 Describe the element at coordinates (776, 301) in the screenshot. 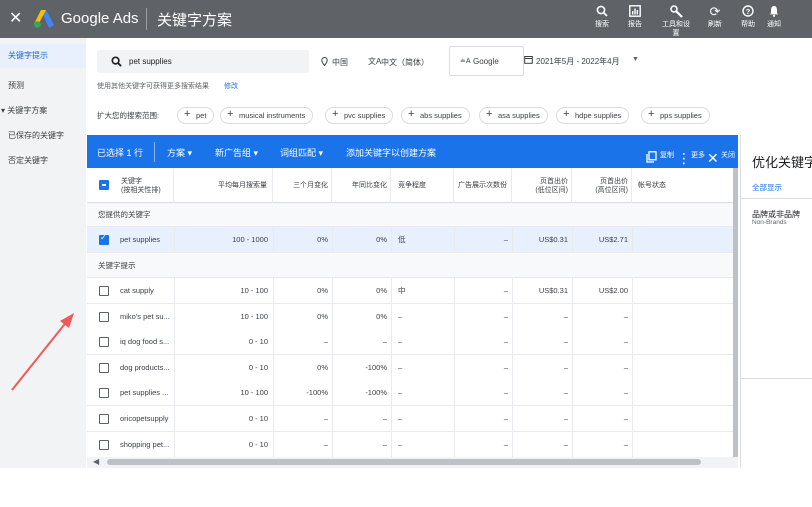

I see `refine-keywords-panel: 优化关键字 全部显示 品牌或非品牌 Non-Brands` at that location.